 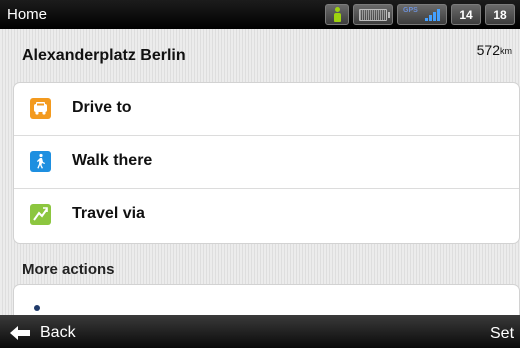 I want to click on action-walk-there: Walk there, so click(x=266, y=162).